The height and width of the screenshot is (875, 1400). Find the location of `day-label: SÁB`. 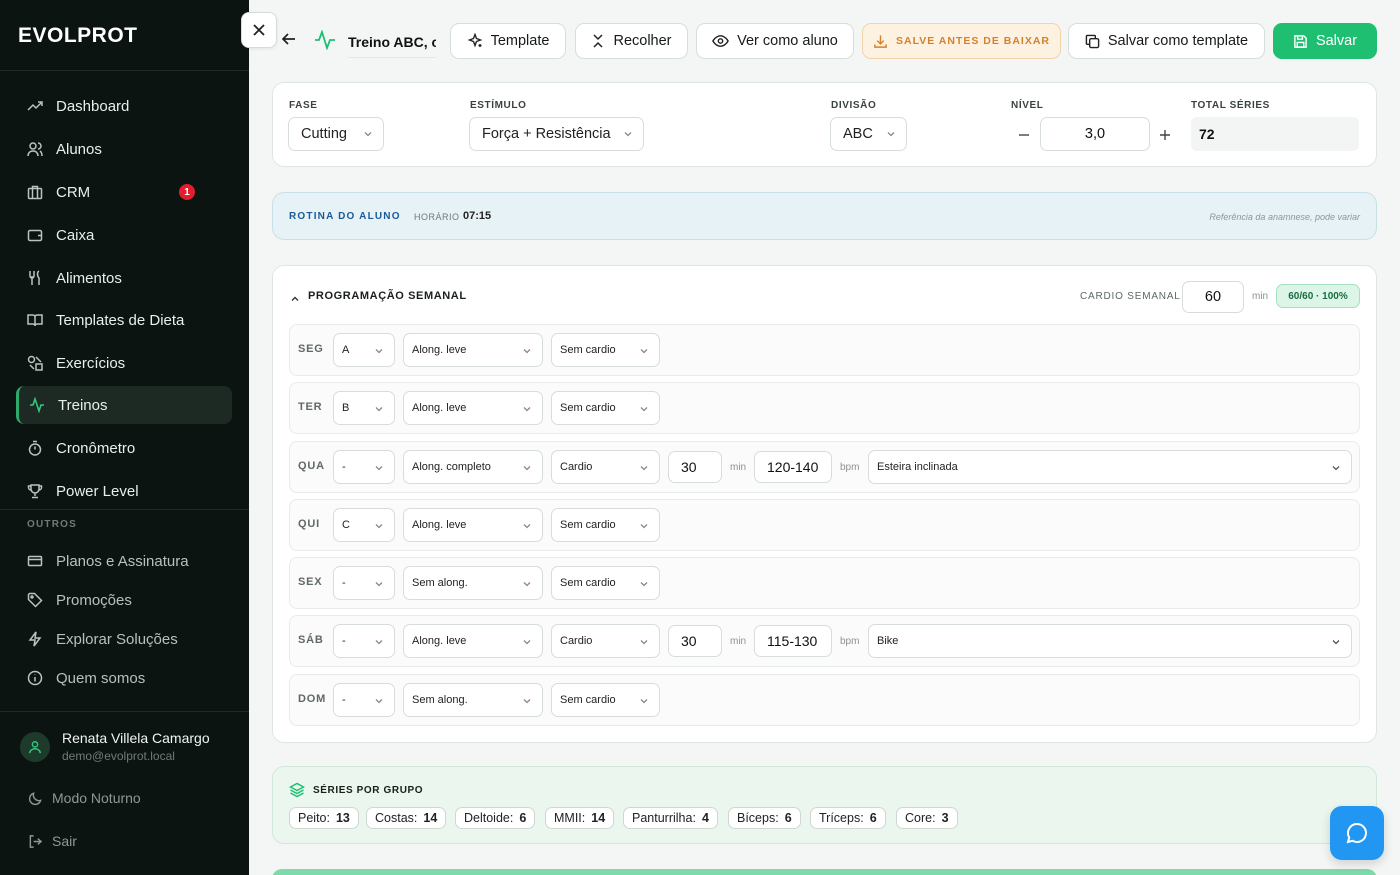

day-label: SÁB is located at coordinates (311, 640).